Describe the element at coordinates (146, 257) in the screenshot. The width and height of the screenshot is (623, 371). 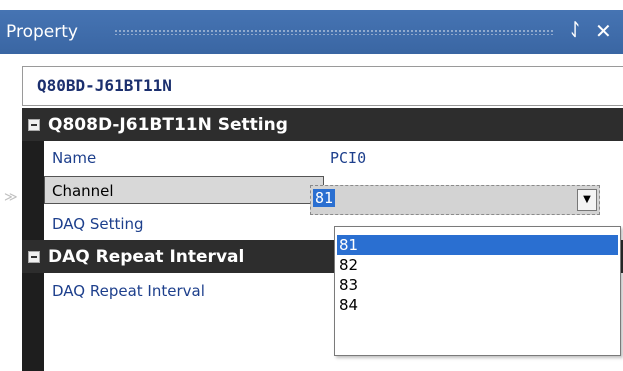
I see `category-label: DAQ Repeat Interval` at that location.